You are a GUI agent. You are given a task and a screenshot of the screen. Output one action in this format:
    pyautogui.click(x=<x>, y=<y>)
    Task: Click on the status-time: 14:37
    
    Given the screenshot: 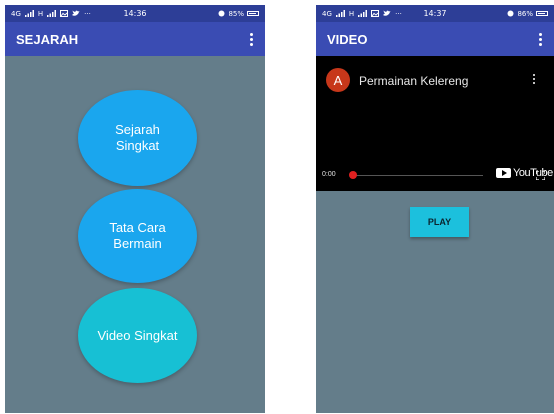 What is the action you would take?
    pyautogui.click(x=435, y=13)
    